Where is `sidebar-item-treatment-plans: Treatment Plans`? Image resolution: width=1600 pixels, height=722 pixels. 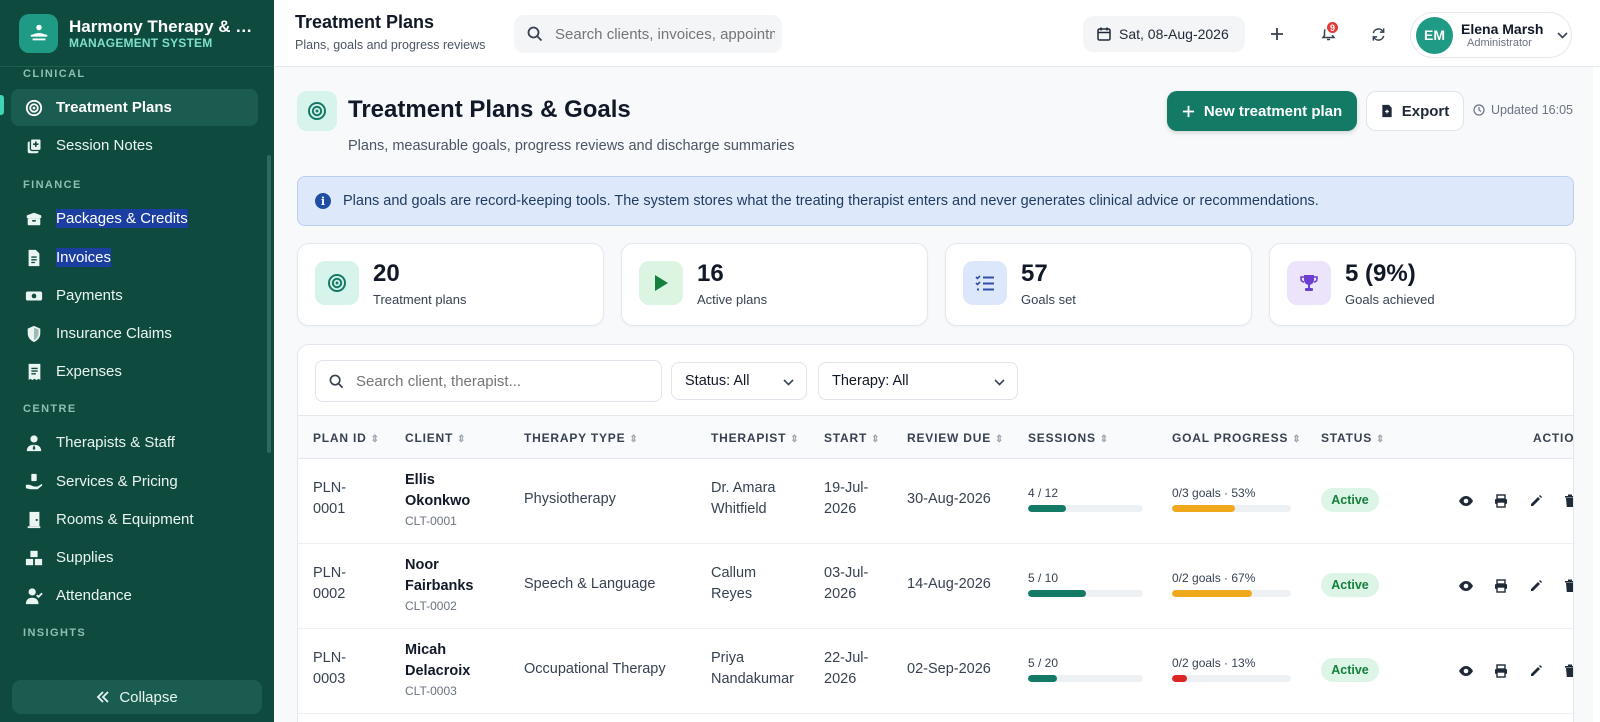
sidebar-item-treatment-plans: Treatment Plans is located at coordinates (134, 107).